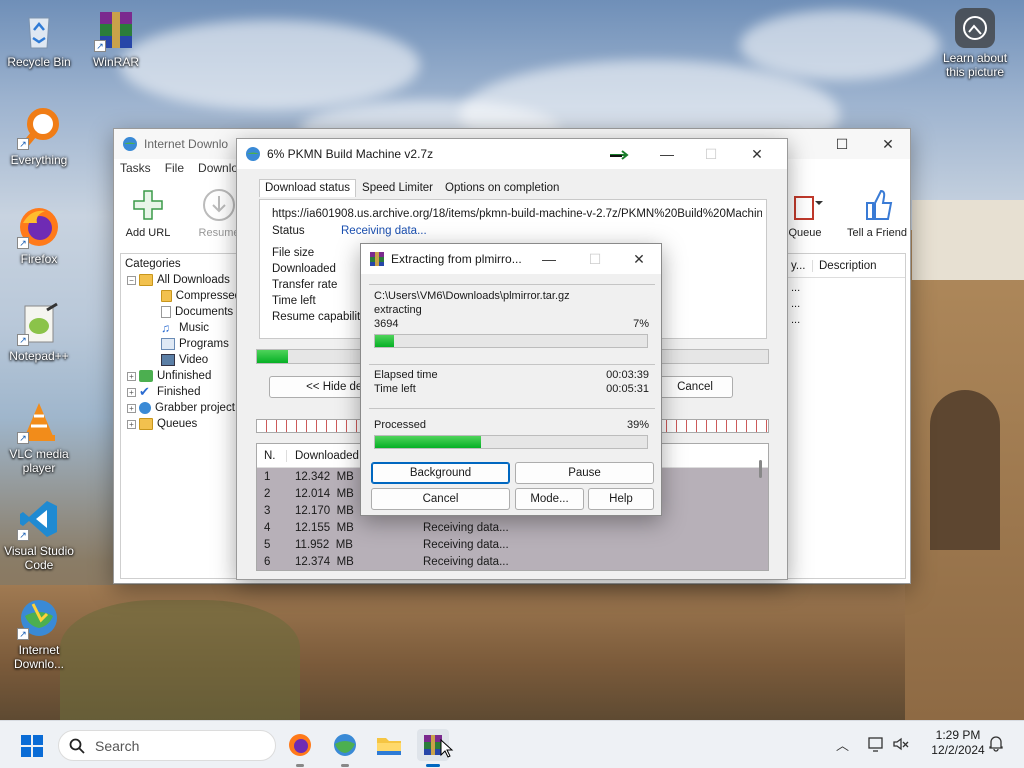  Describe the element at coordinates (39, 461) in the screenshot. I see `desktop-icon-label: VLC media player` at that location.